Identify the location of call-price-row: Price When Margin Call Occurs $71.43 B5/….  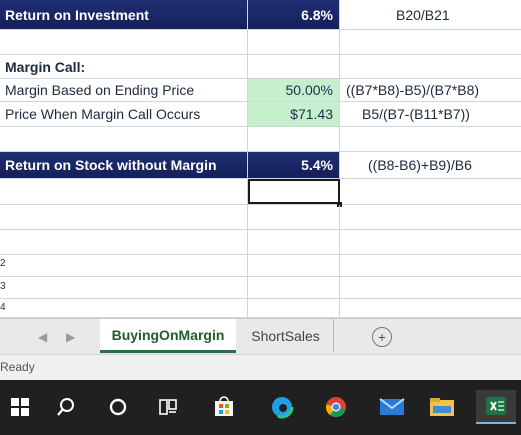
(260, 114).